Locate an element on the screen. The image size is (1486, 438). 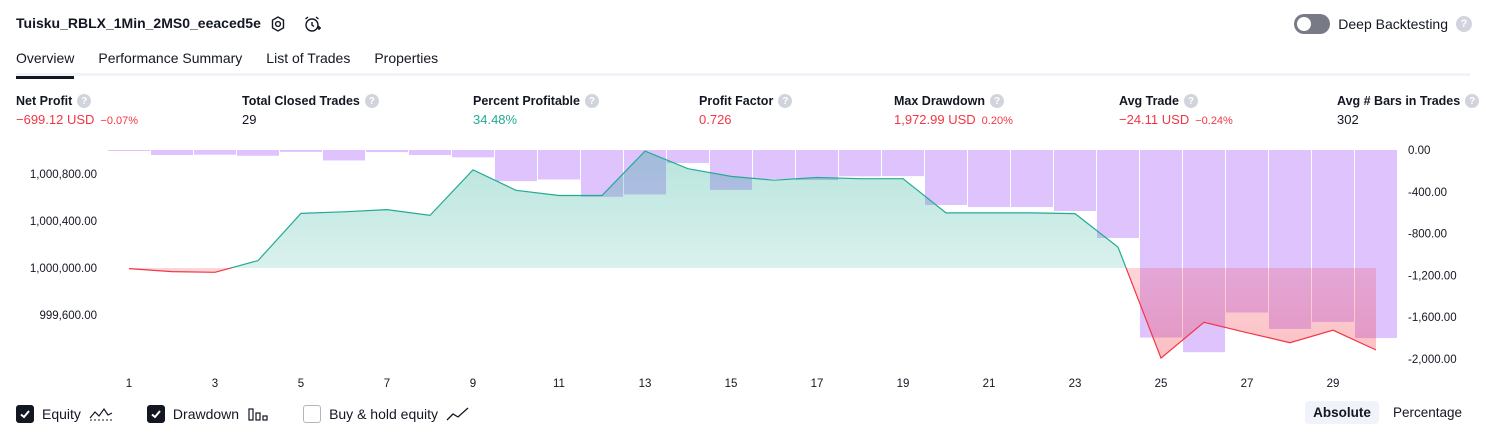
x-axis-tick-label: 3 is located at coordinates (215, 384).